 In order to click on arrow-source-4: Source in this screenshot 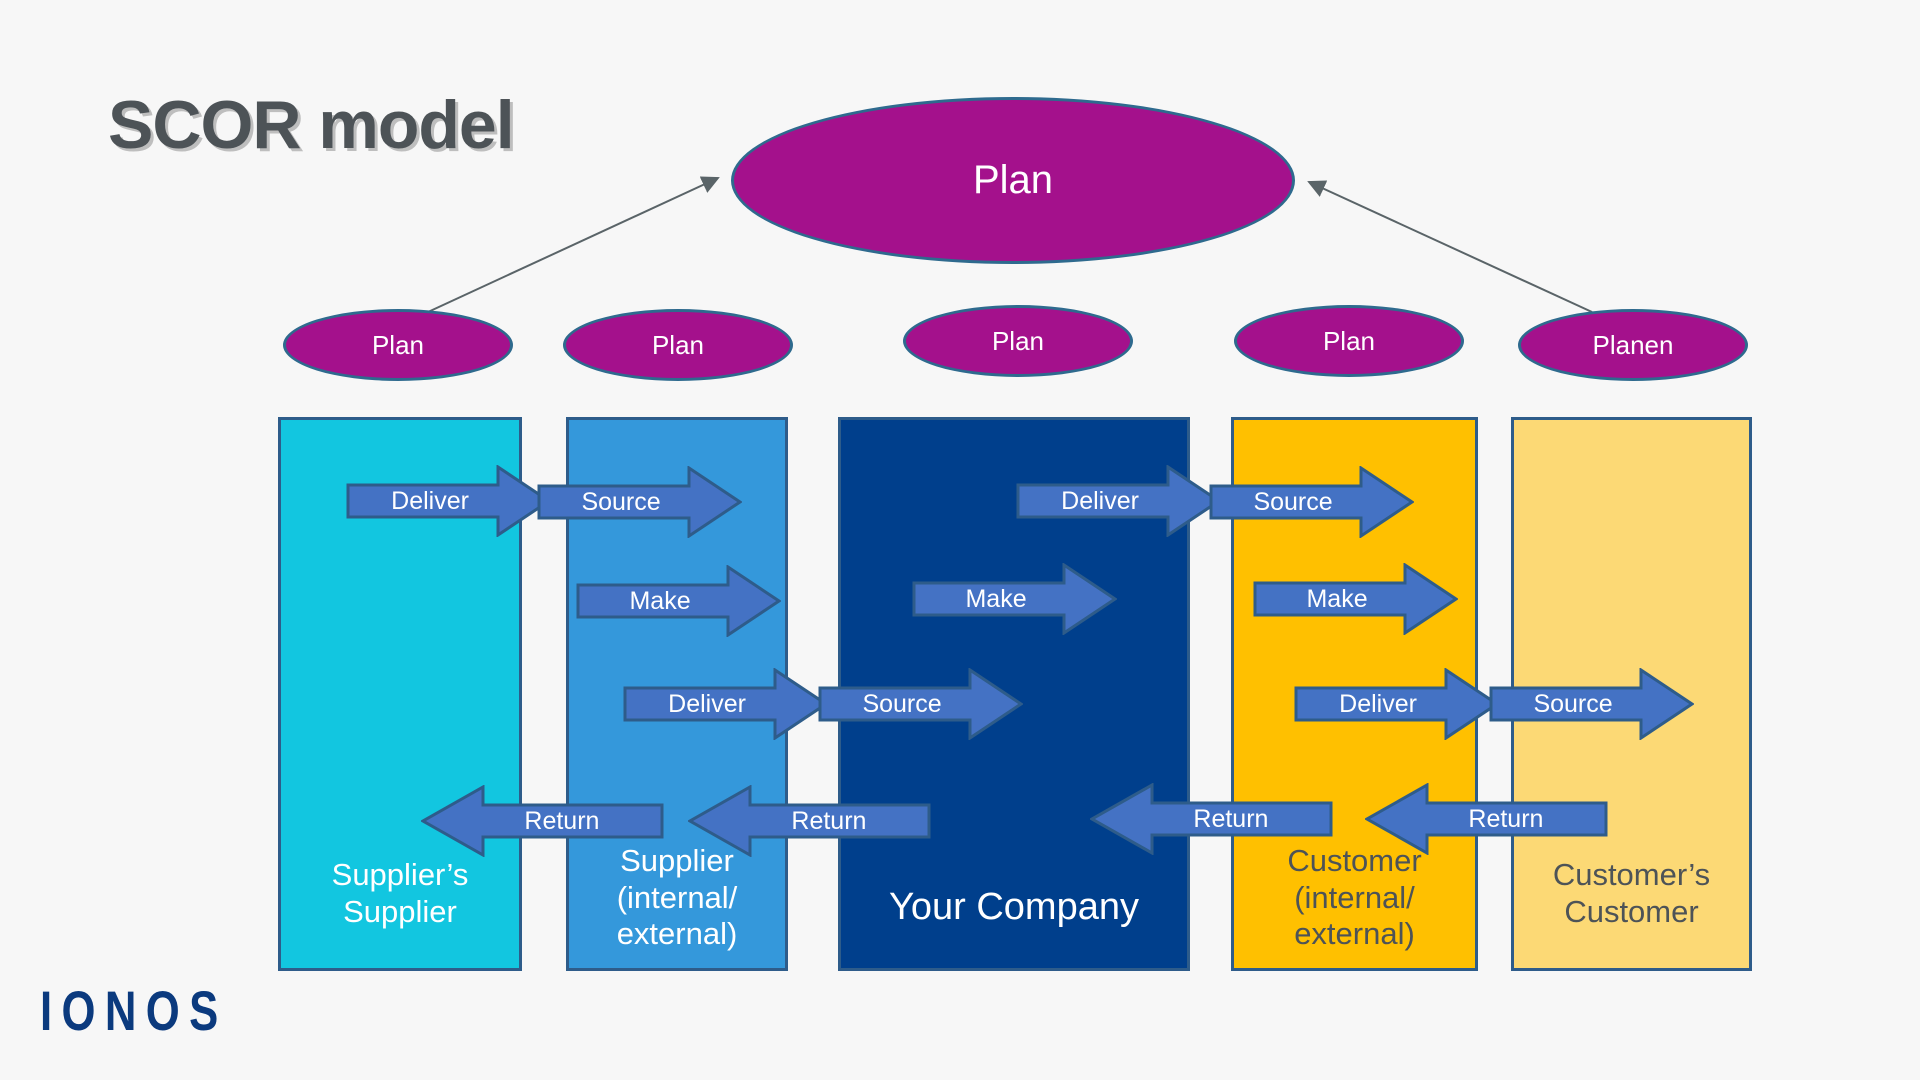, I will do `click(1591, 704)`.